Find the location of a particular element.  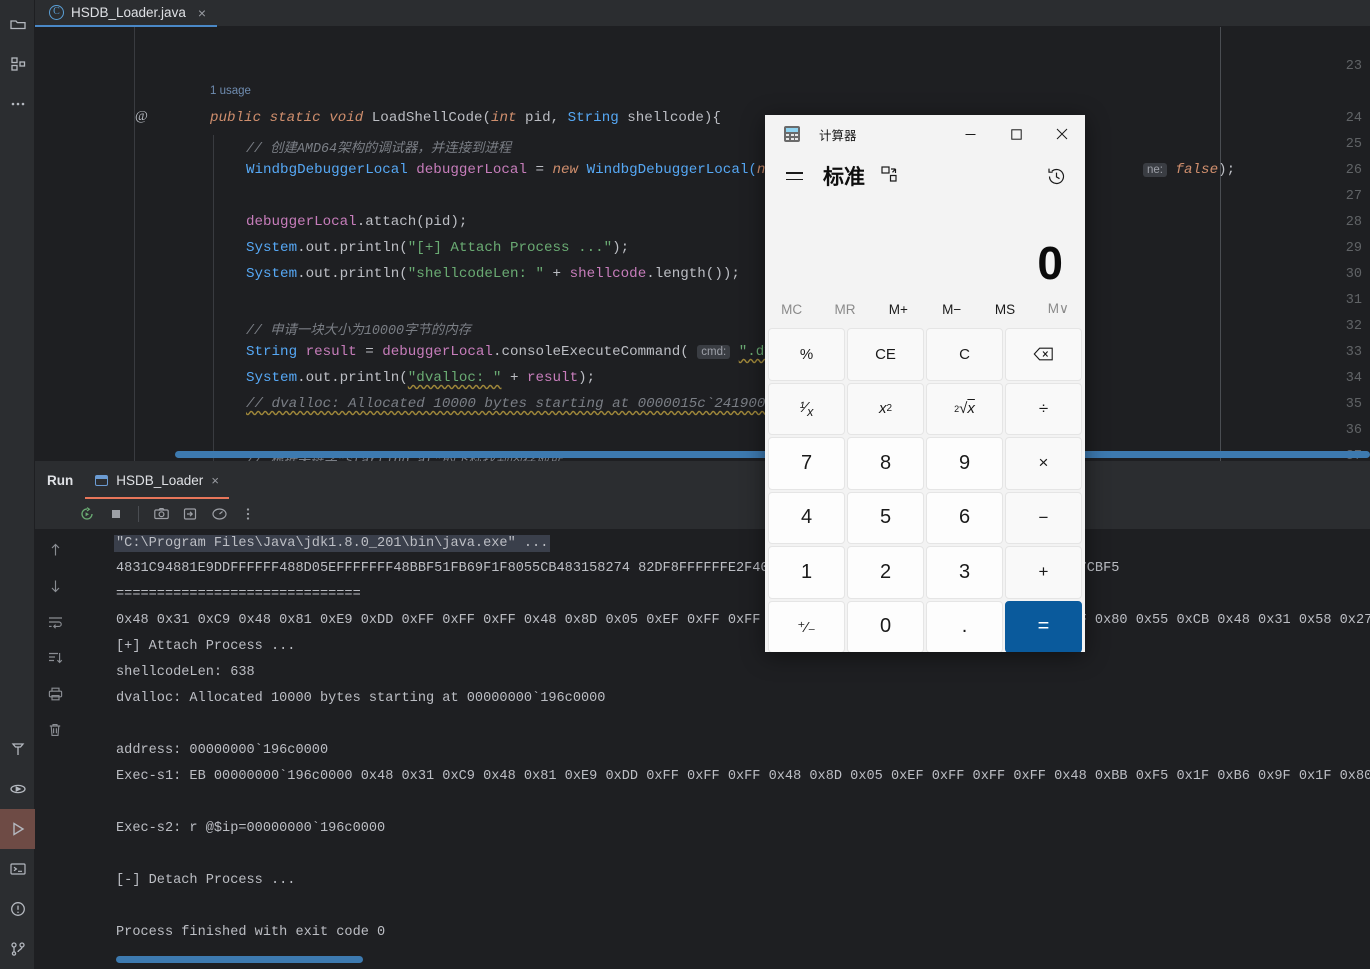

type: String is located at coordinates (272, 352).